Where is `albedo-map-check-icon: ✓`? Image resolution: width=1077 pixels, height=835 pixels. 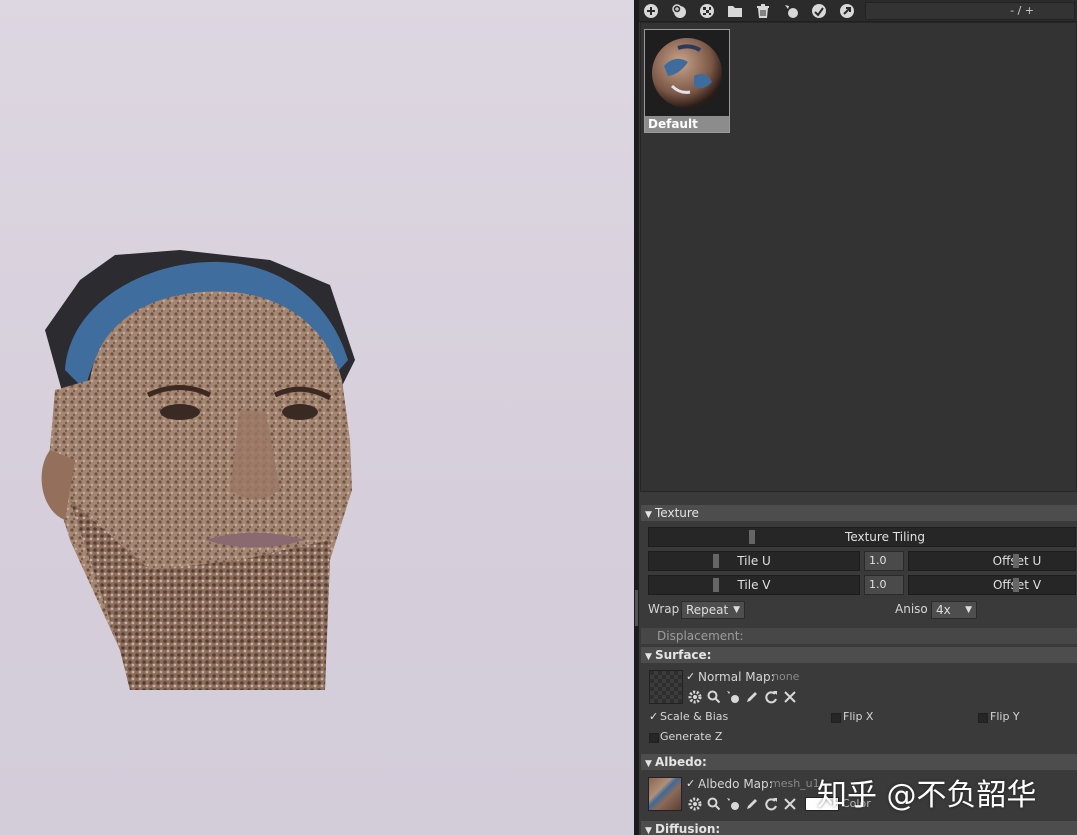
albedo-map-check-icon: ✓ is located at coordinates (690, 783).